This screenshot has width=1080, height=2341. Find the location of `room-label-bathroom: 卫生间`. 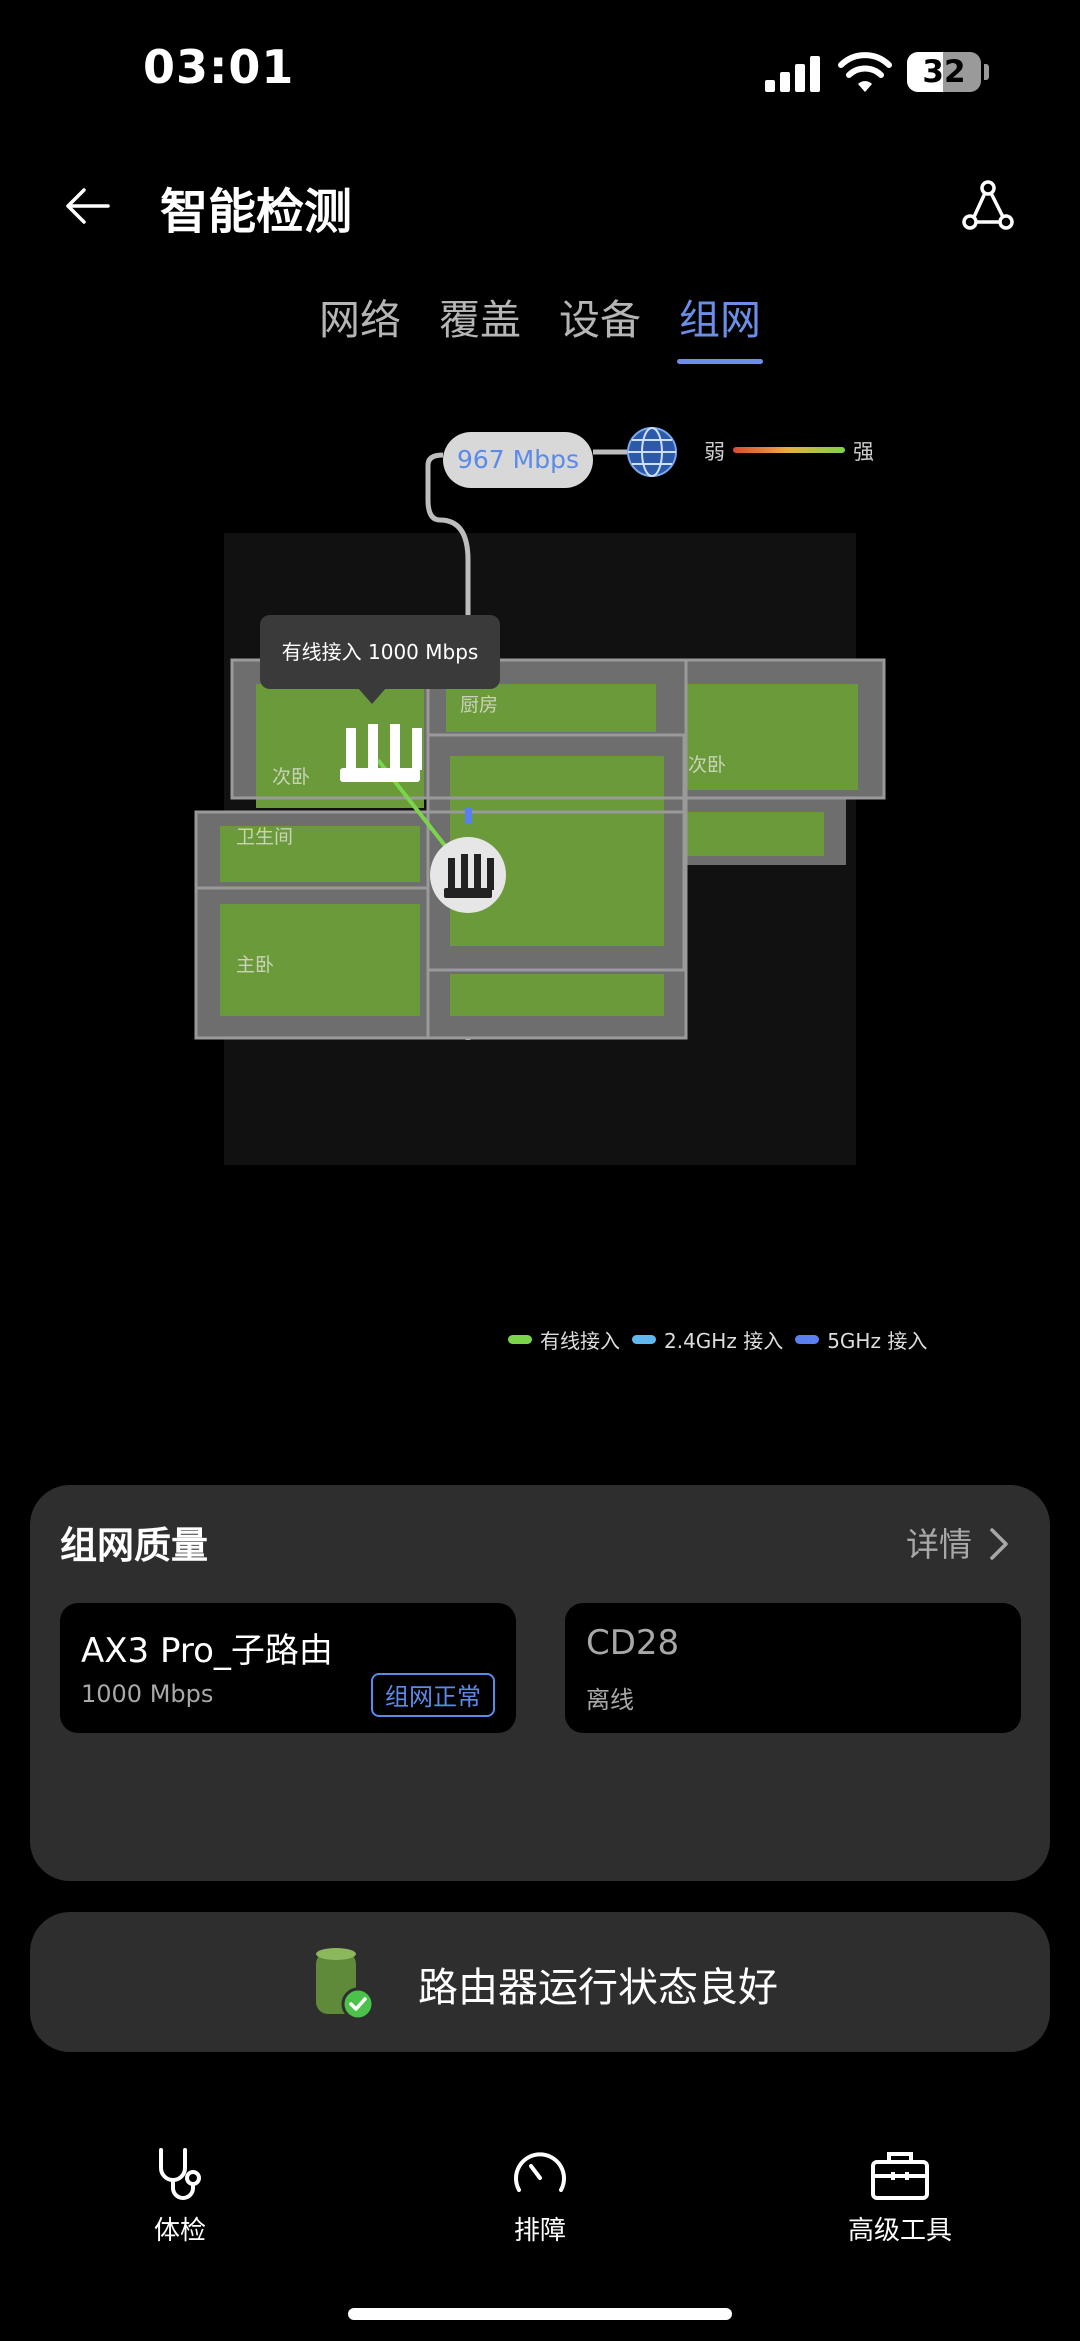

room-label-bathroom: 卫生间 is located at coordinates (265, 837).